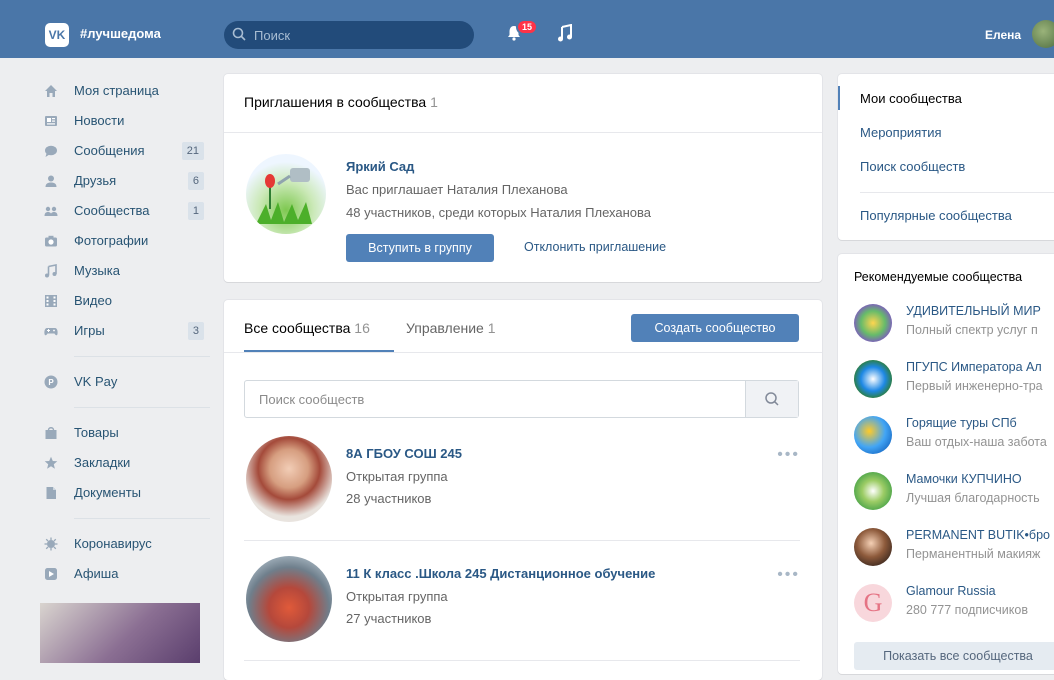  Describe the element at coordinates (97, 270) in the screenshot. I see `sidebar-item-label: Музыка` at that location.